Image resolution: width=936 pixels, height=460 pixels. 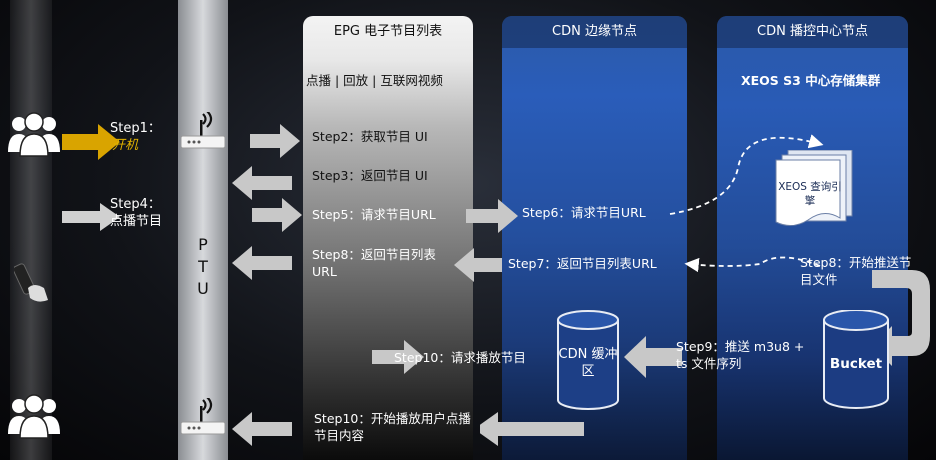 I want to click on step10-request-label: Step10：请求播放节目, so click(x=460, y=357).